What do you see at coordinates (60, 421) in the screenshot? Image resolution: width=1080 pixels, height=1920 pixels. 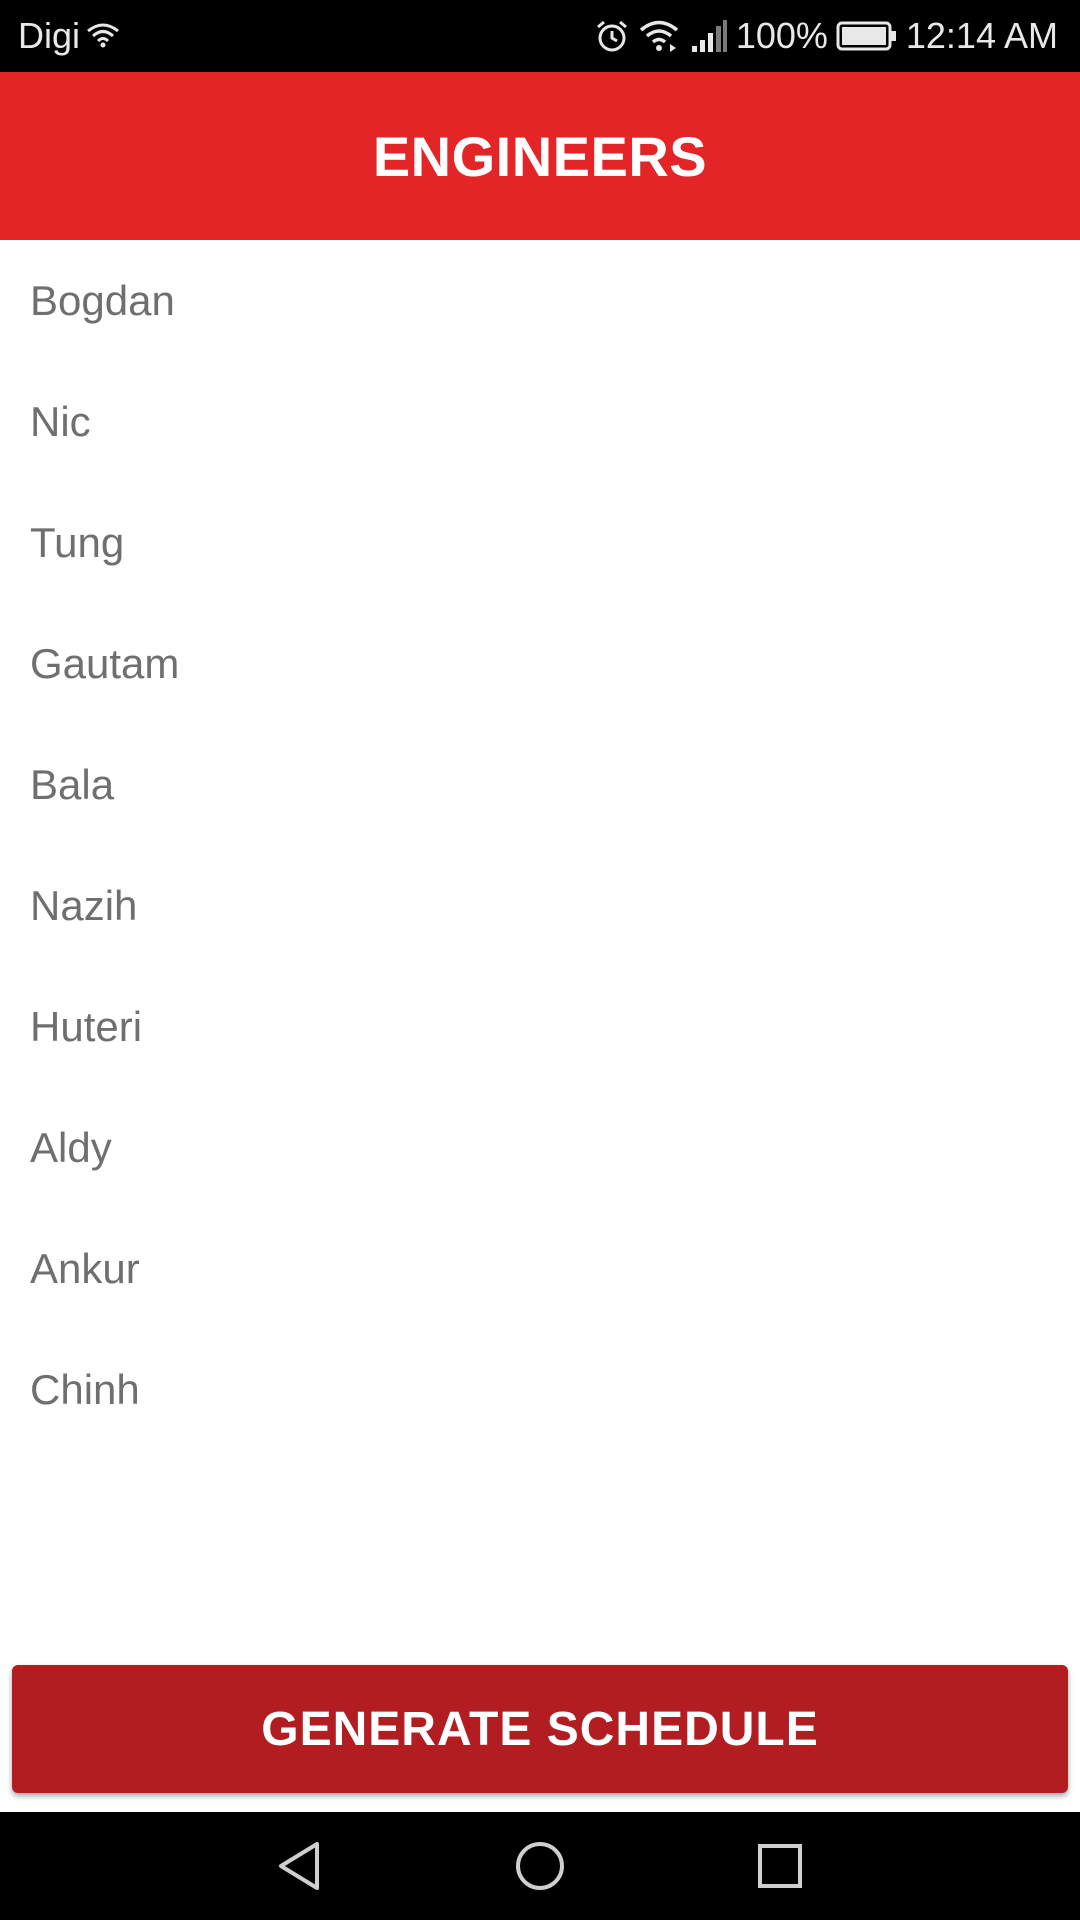 I see `engineer-name: Nic` at bounding box center [60, 421].